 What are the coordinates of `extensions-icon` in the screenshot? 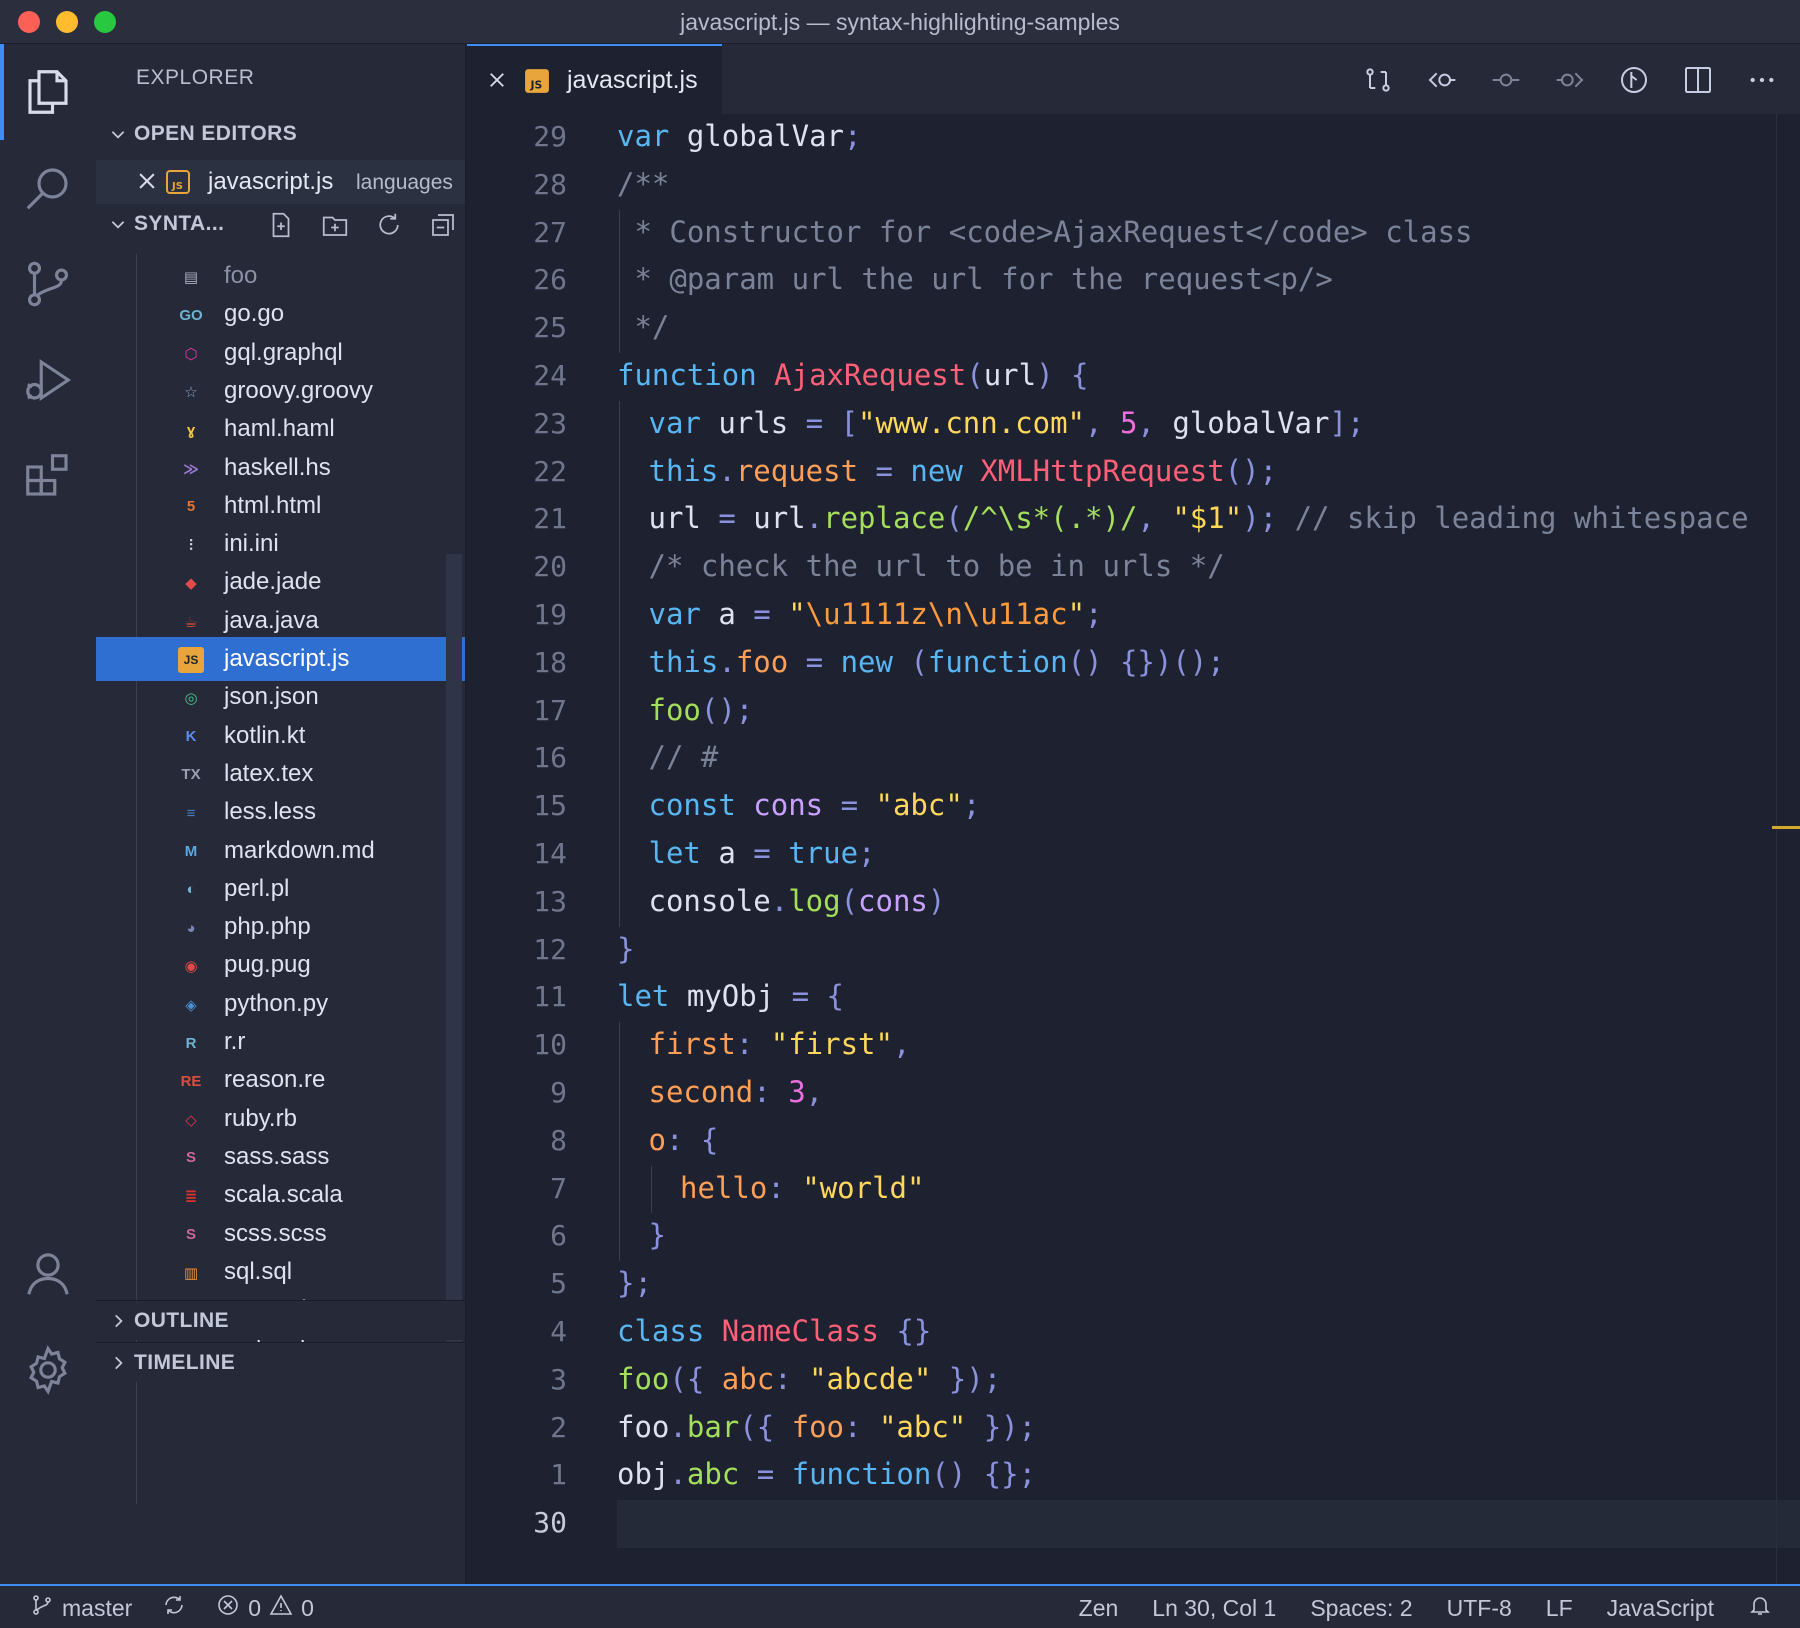 It's located at (48, 476).